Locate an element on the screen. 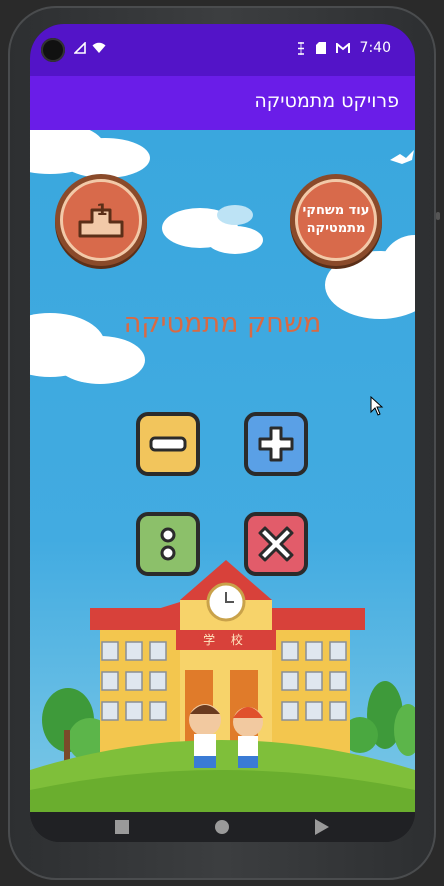 This screenshot has height=886, width=444. more-games-button-face: עוד משחקי מתמטיקה is located at coordinates (336, 220).